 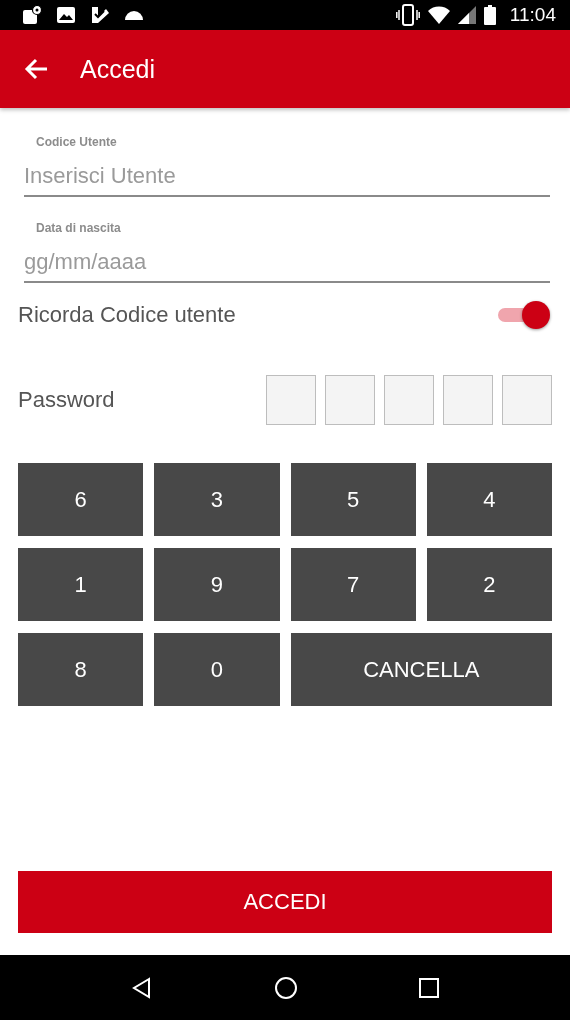 I want to click on checkmark-icon, so click(x=100, y=15).